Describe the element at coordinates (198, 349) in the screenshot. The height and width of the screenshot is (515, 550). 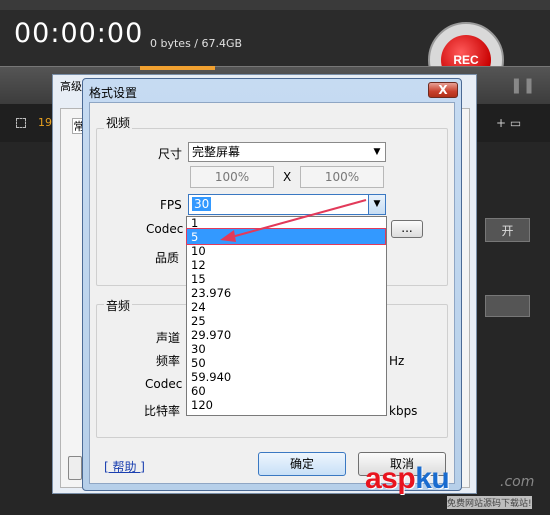
I see `fps-option: 30` at that location.